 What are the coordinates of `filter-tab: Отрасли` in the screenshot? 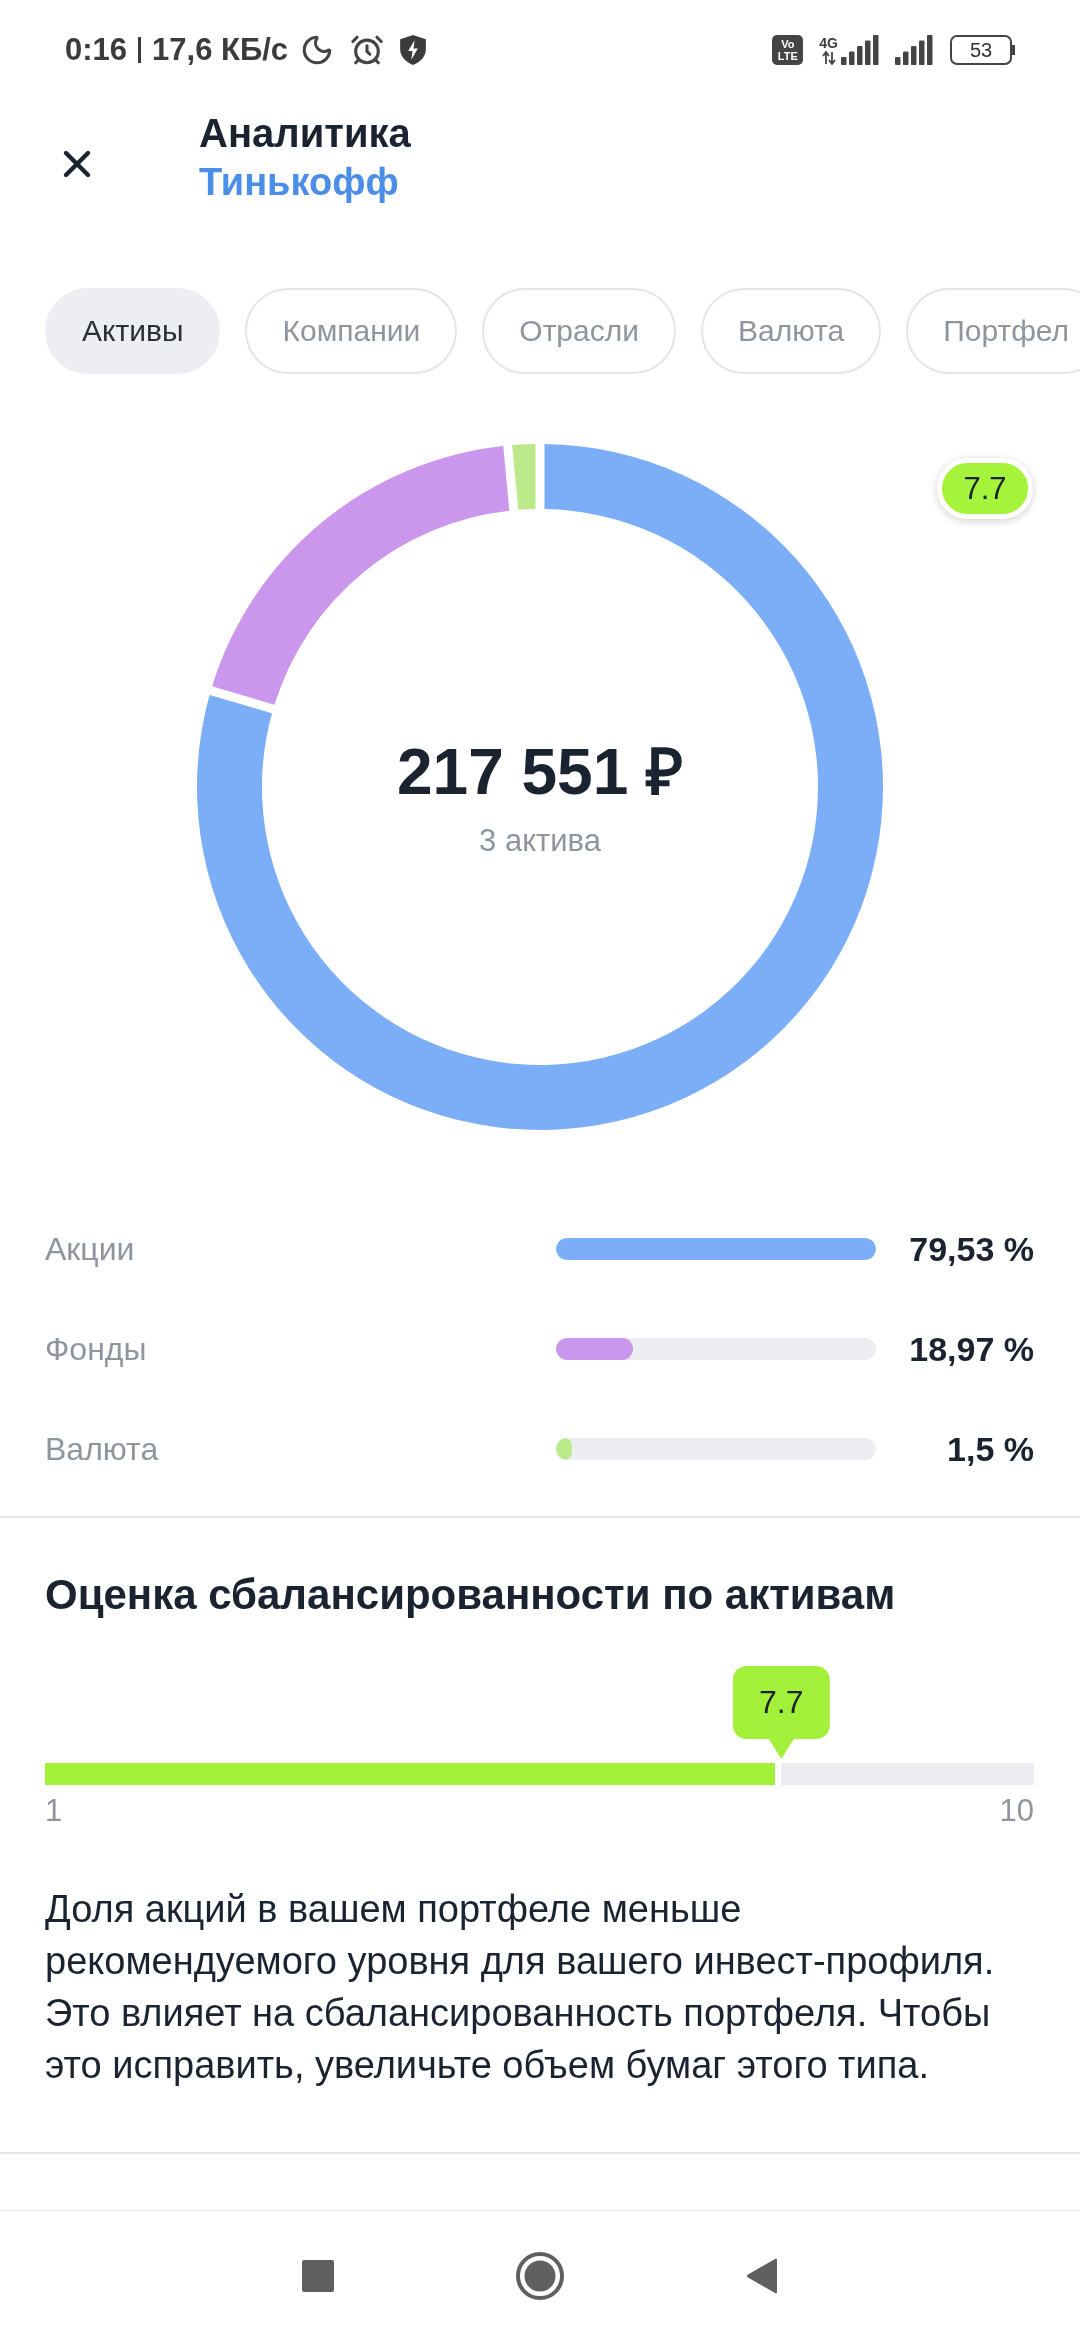 It's located at (579, 331).